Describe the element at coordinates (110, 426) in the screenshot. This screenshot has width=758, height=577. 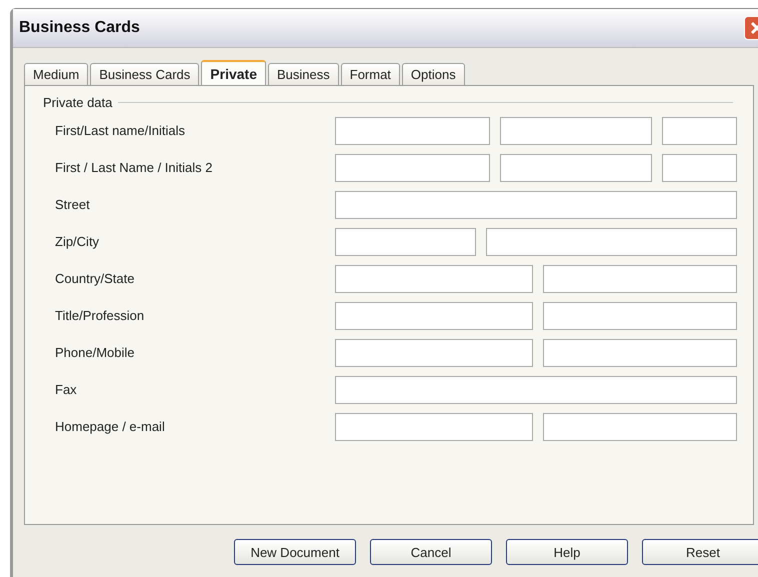
I see `field-label: Homepage / e-mail` at that location.